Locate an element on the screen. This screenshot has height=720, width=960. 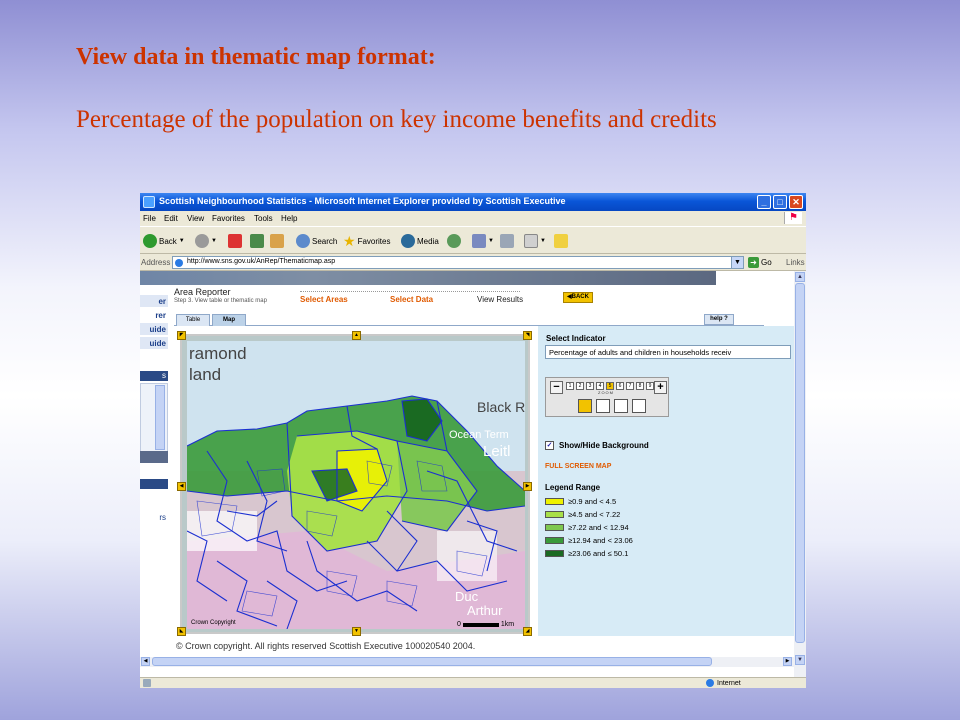
zoom-level-2: 2 is located at coordinates (580, 386).